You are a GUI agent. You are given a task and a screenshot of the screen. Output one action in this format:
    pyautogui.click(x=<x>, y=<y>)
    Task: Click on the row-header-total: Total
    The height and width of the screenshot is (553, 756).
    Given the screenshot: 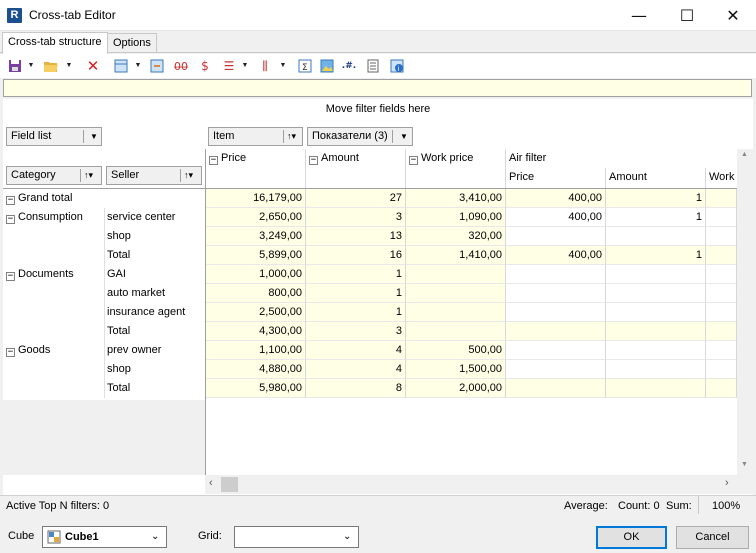 What is the action you would take?
    pyautogui.click(x=118, y=388)
    